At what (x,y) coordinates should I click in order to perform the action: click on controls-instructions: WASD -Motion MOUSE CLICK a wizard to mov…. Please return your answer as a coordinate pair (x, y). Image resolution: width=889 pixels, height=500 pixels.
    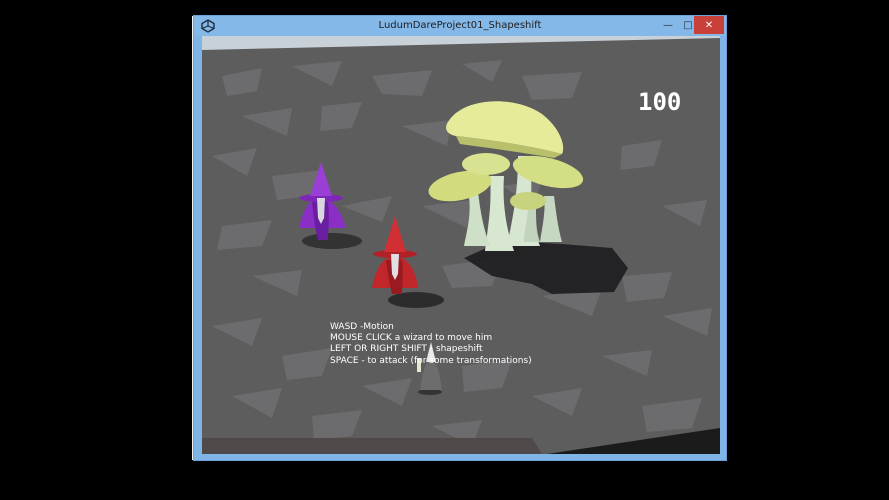
    Looking at the image, I should click on (431, 344).